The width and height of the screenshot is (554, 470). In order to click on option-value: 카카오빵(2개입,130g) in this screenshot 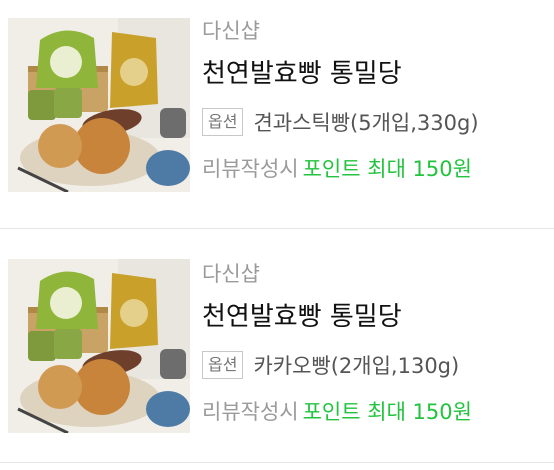, I will do `click(356, 366)`.